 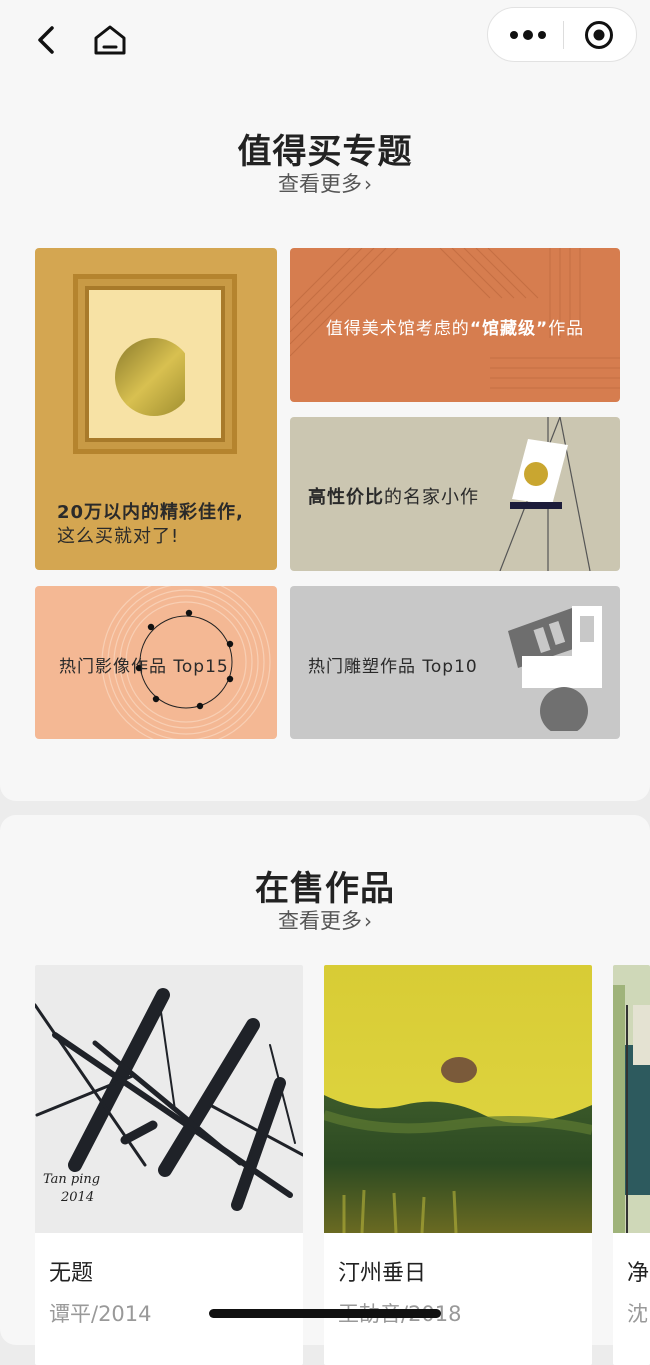 I want to click on close-mini-program-button, so click(x=599, y=35).